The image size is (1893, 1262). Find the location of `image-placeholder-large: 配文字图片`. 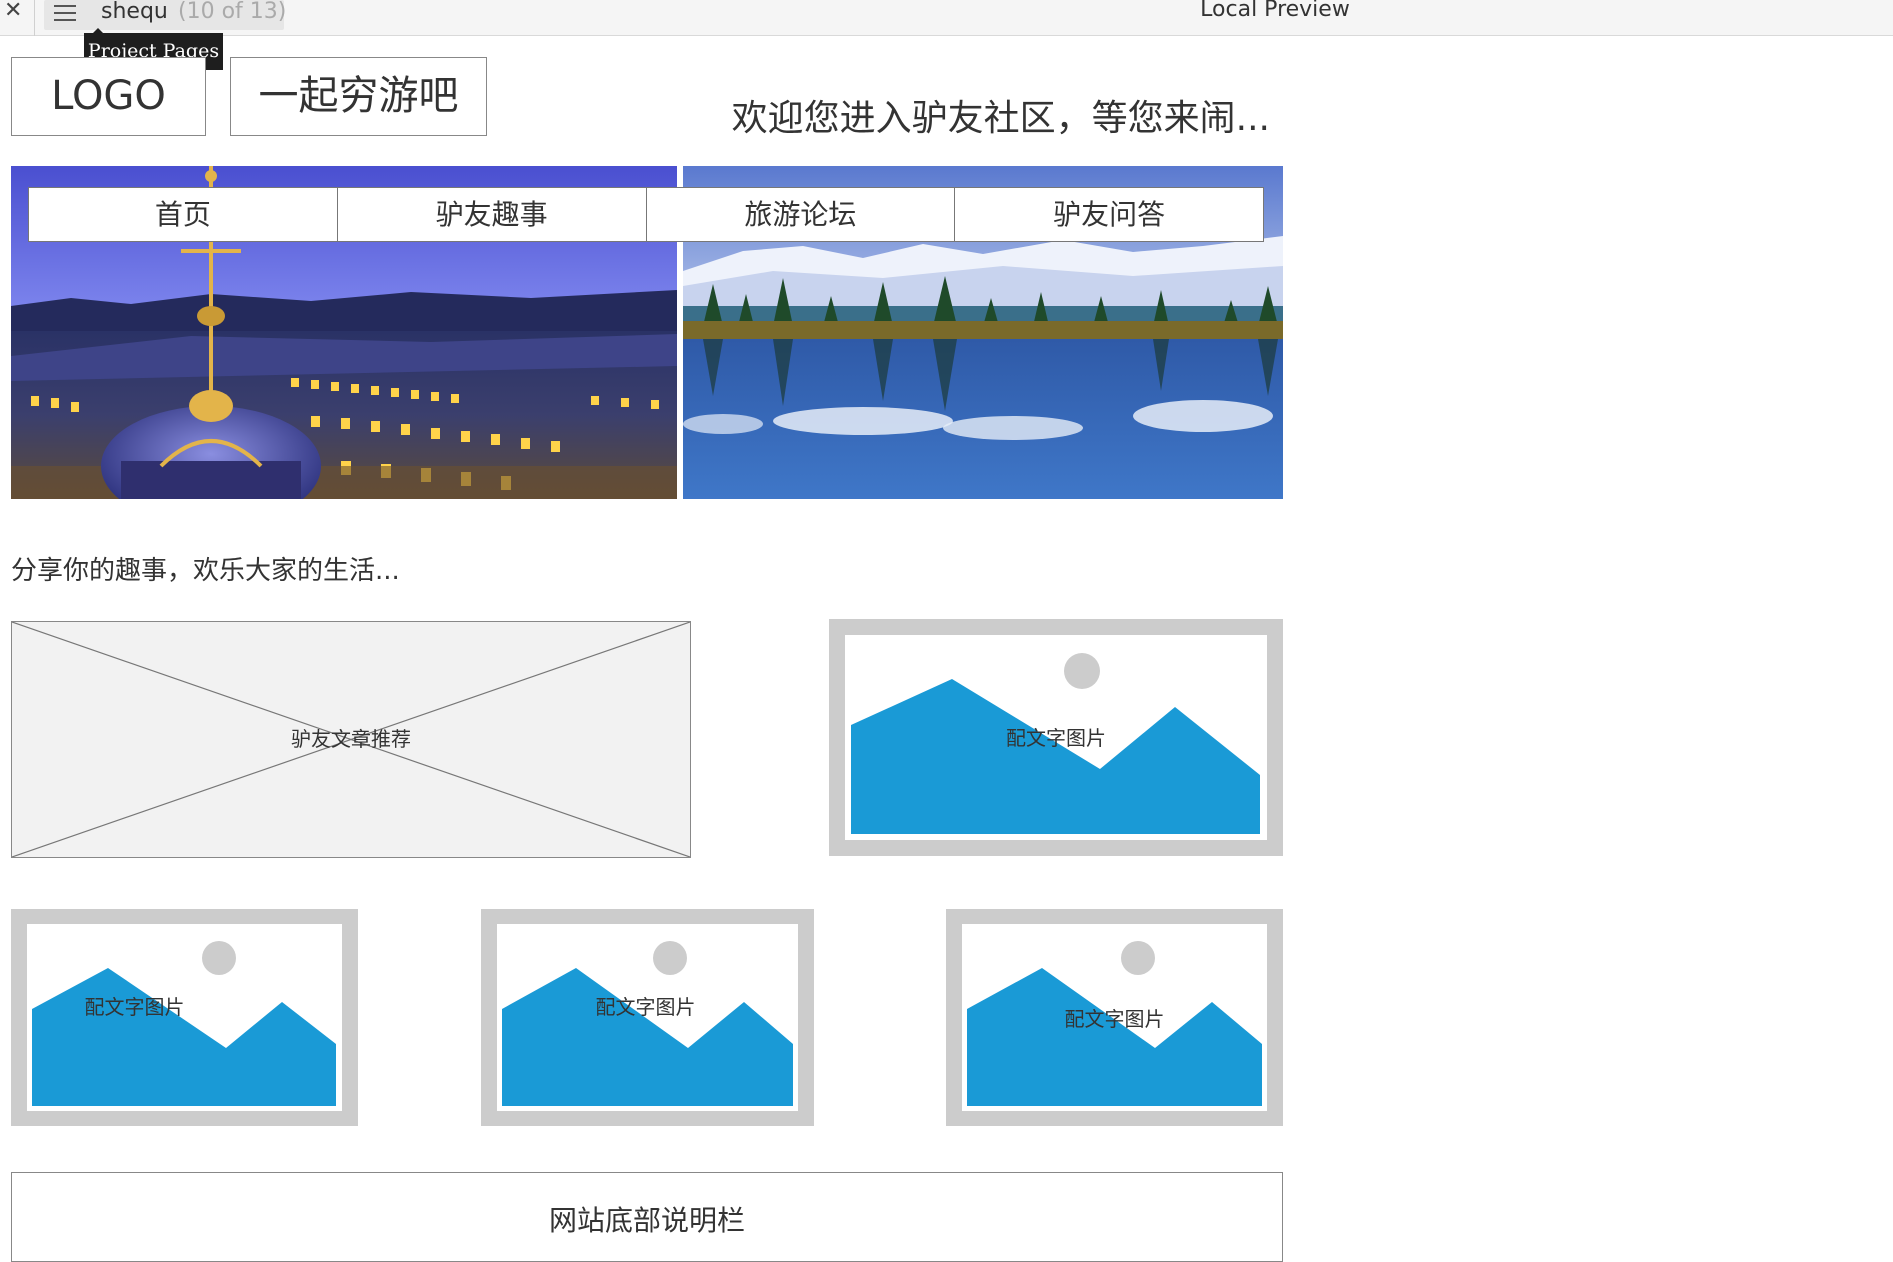

image-placeholder-large: 配文字图片 is located at coordinates (1056, 737).